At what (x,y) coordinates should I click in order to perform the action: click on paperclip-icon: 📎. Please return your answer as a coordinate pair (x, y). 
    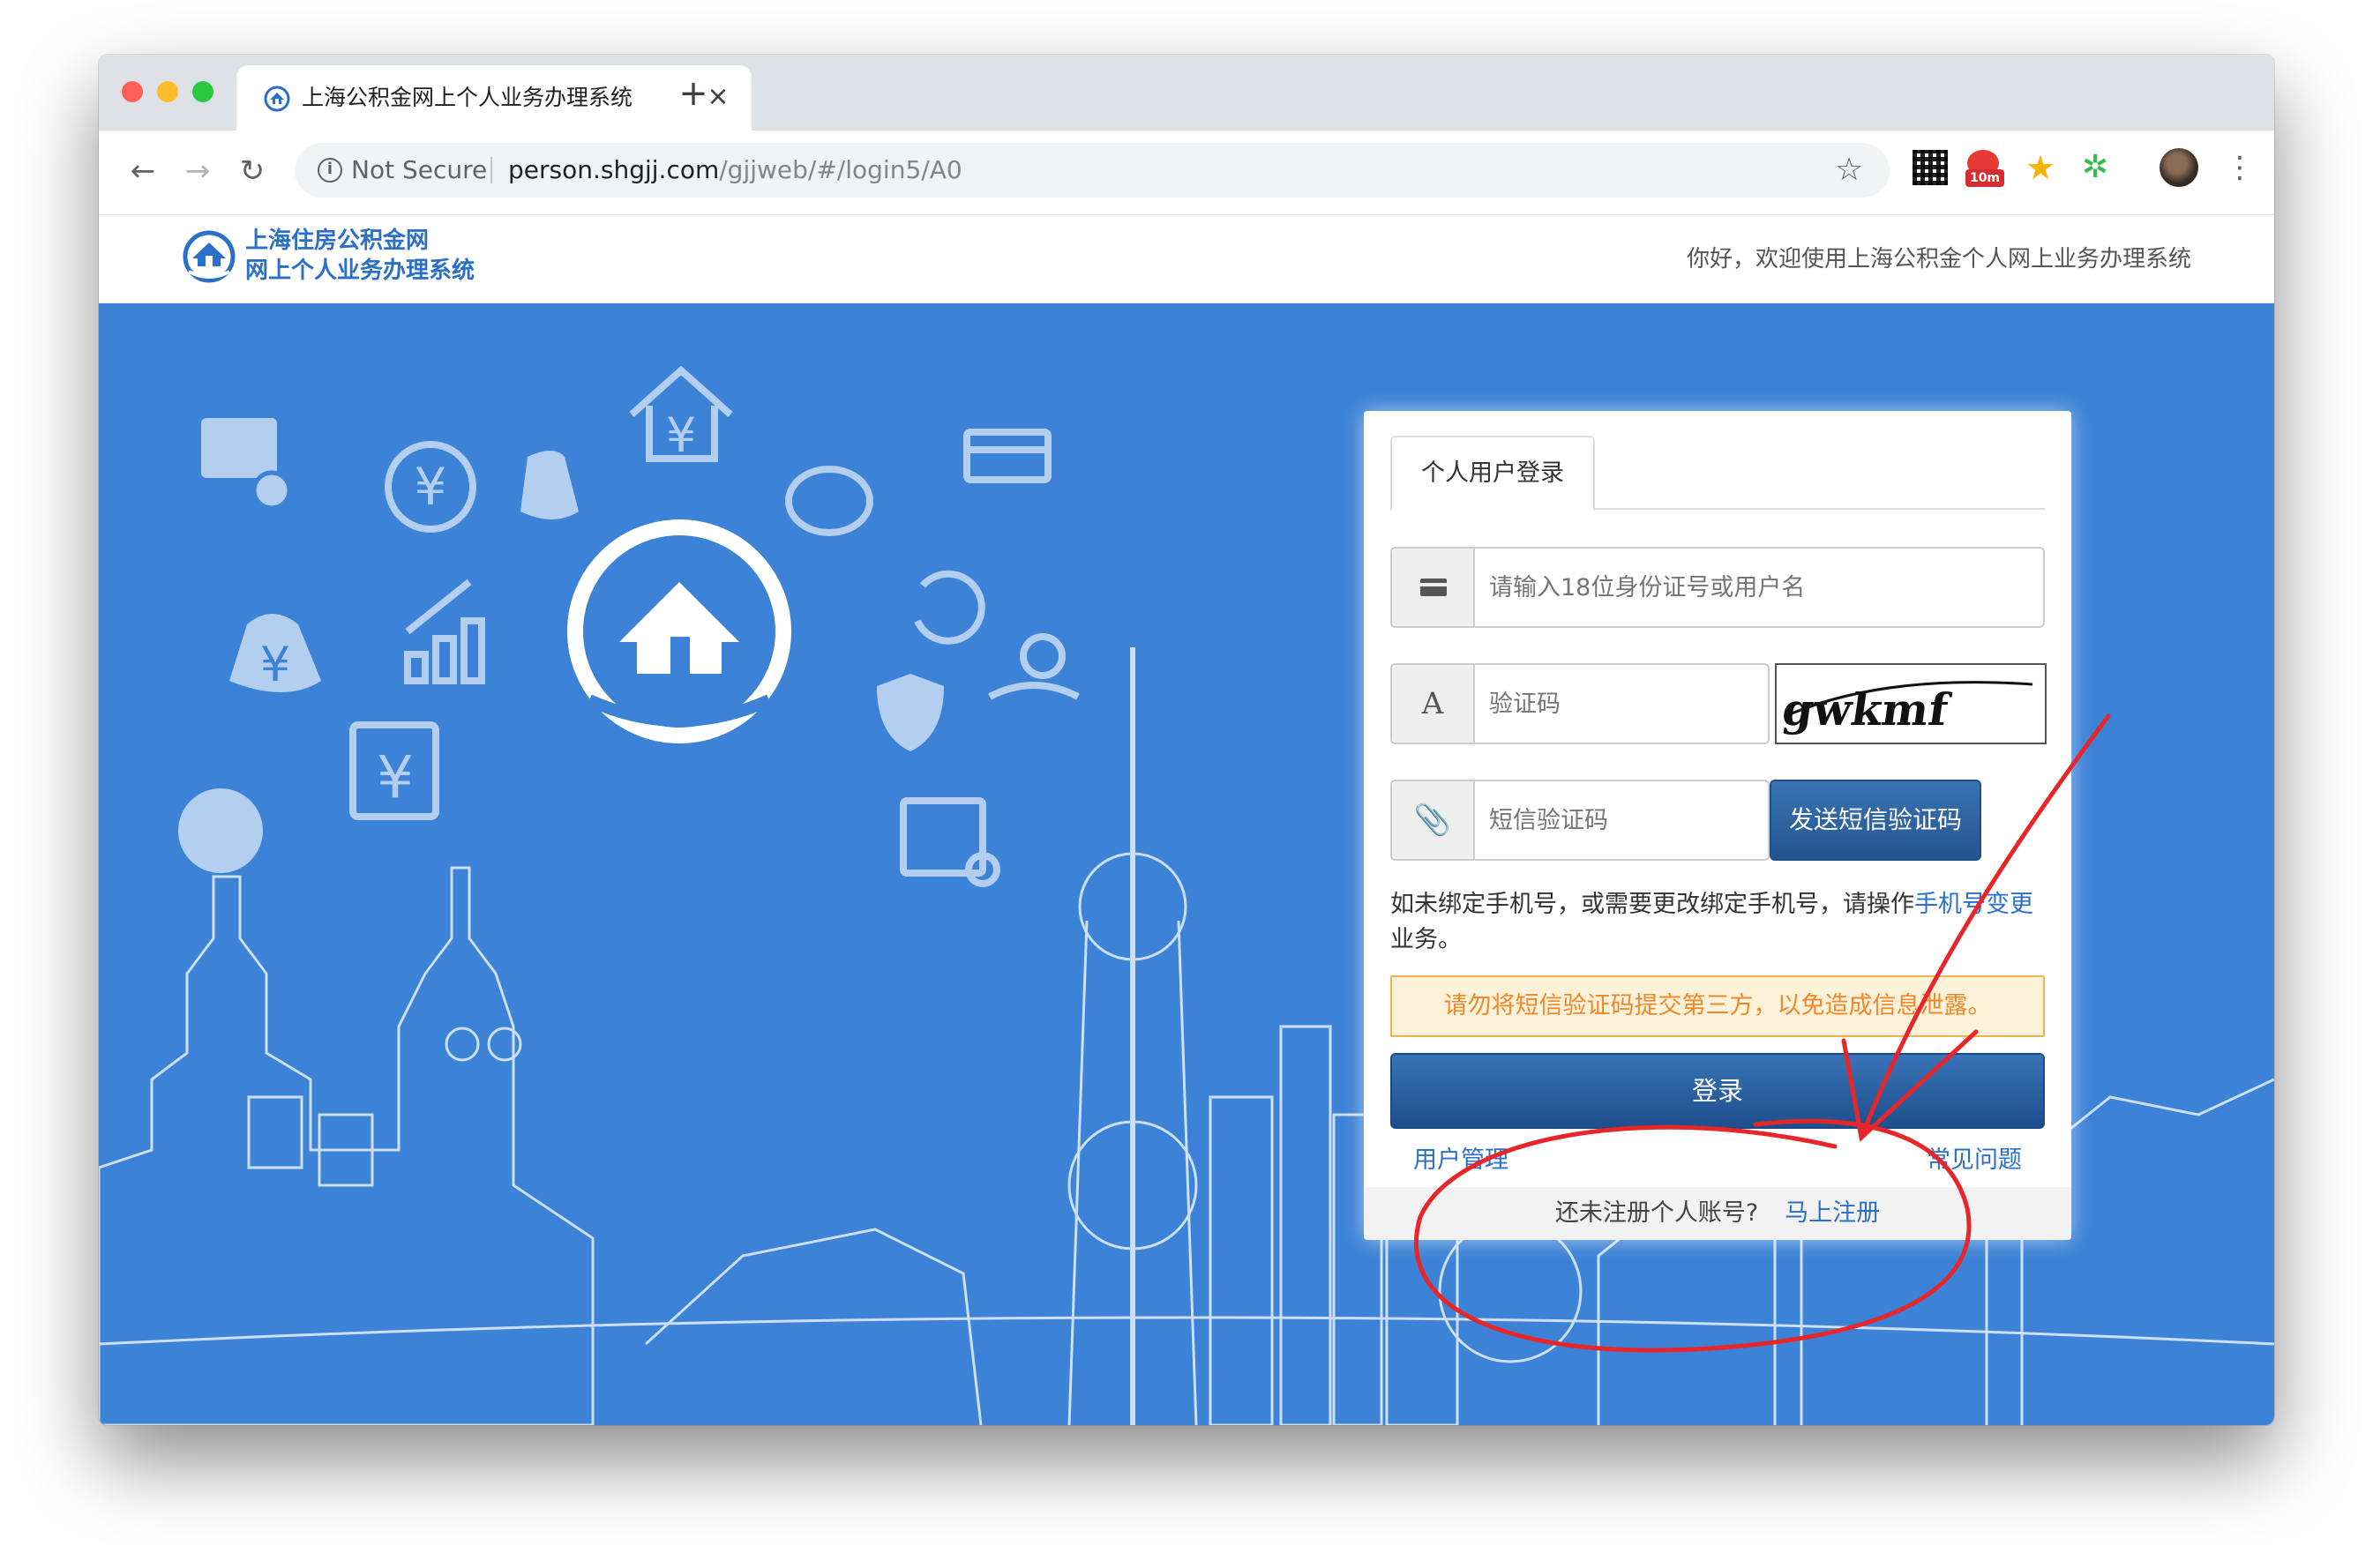
    Looking at the image, I should click on (1433, 820).